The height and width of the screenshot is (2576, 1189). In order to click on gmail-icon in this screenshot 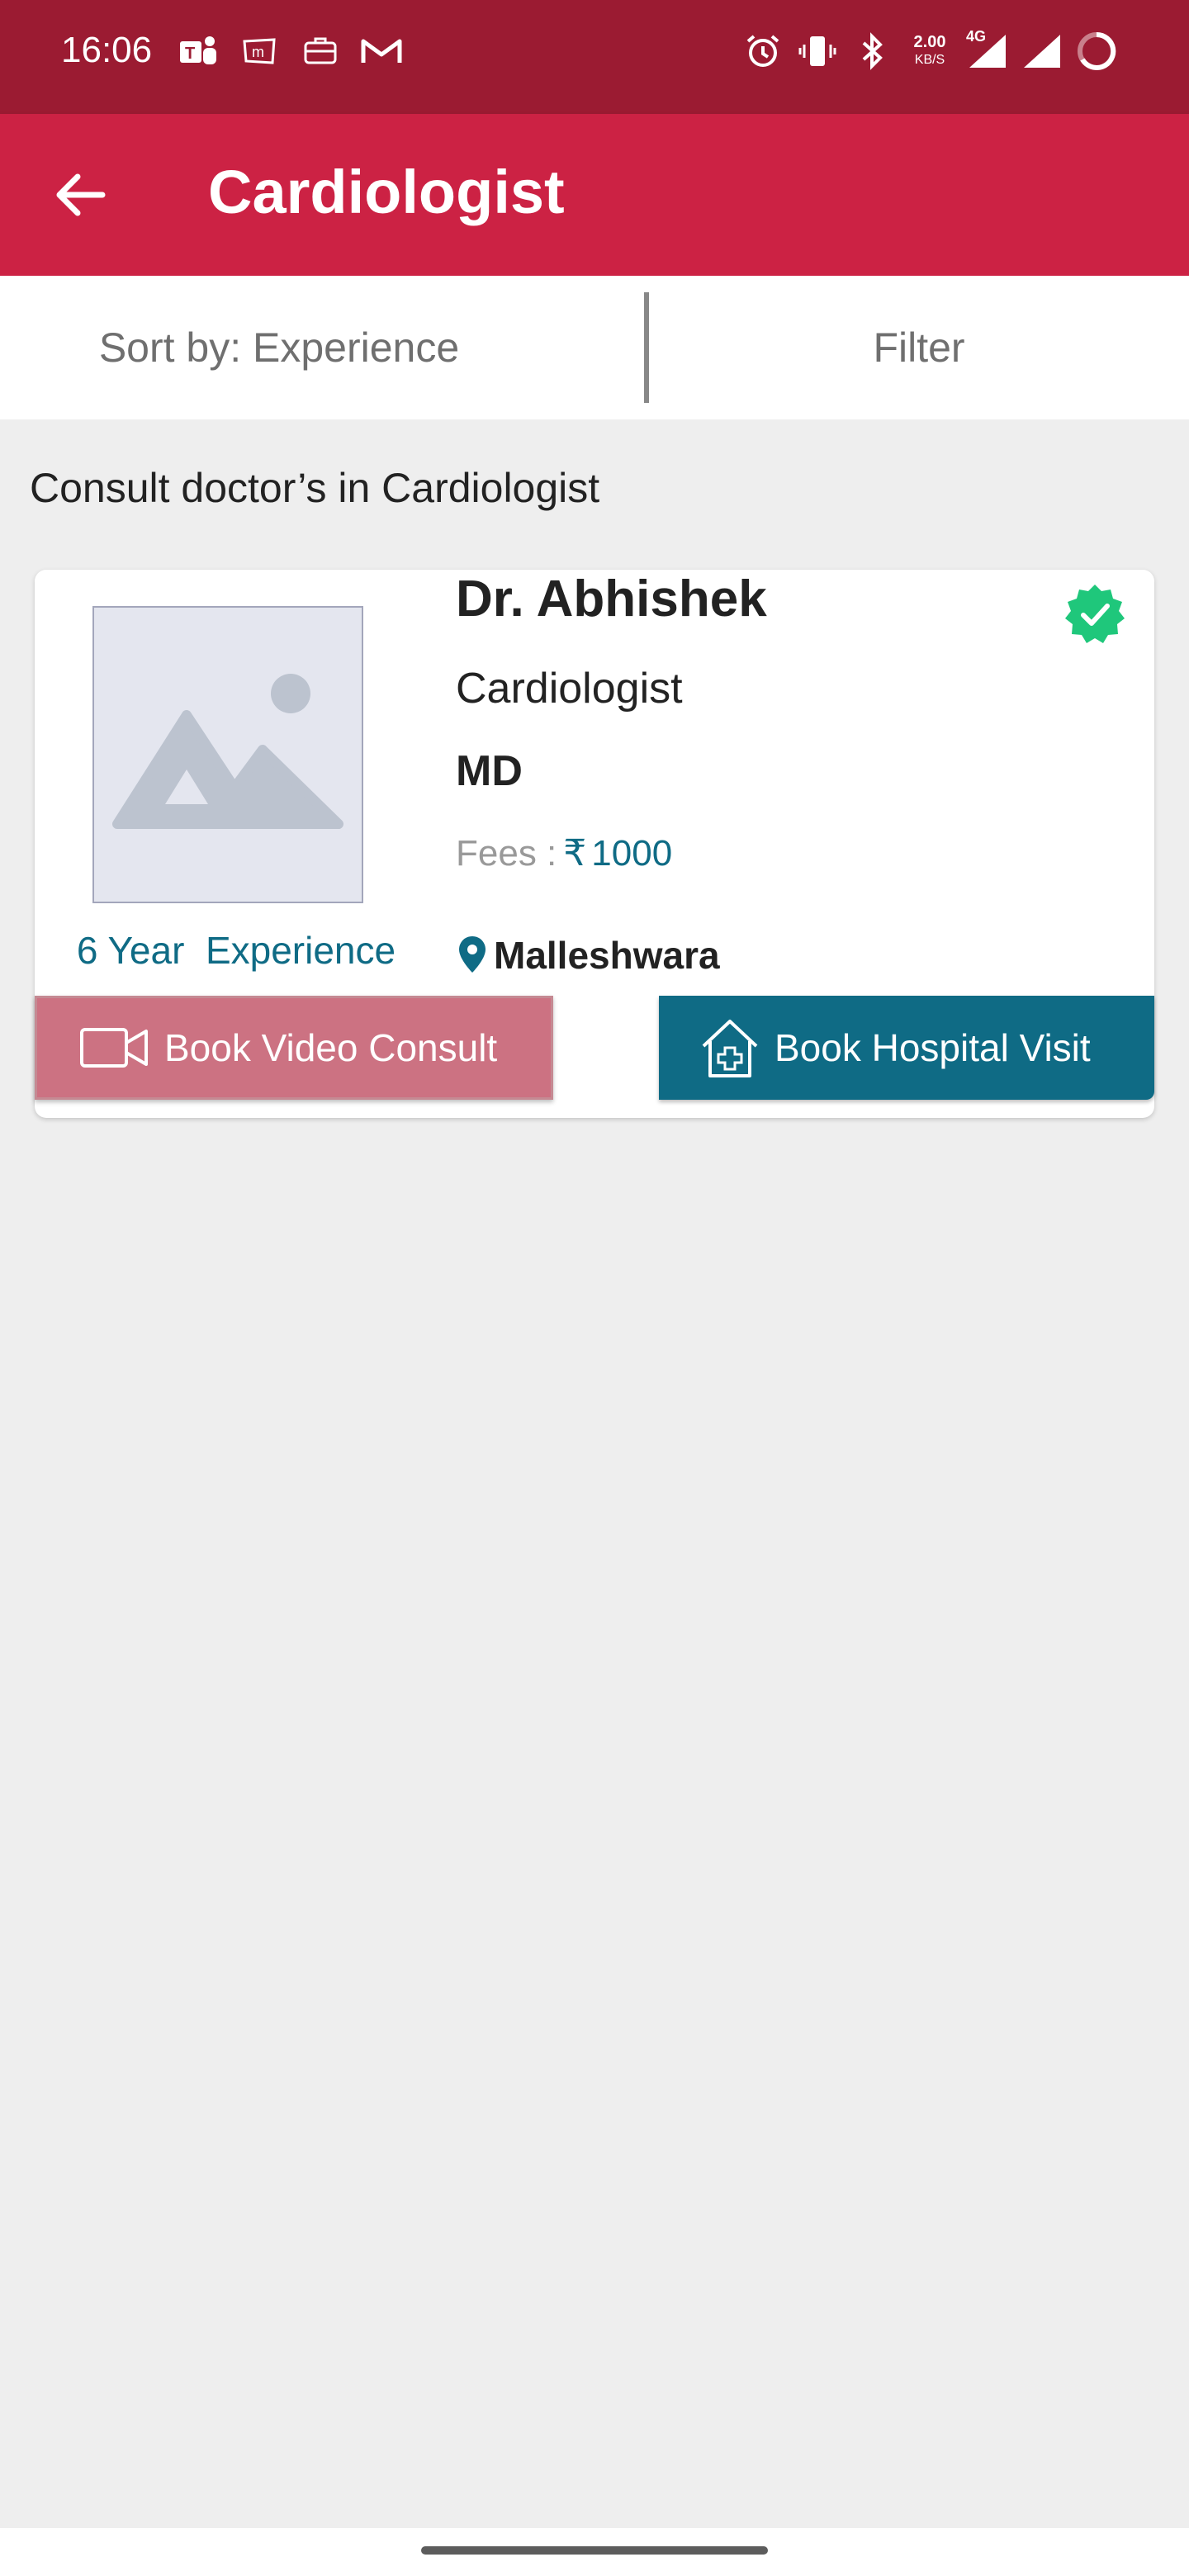, I will do `click(381, 51)`.